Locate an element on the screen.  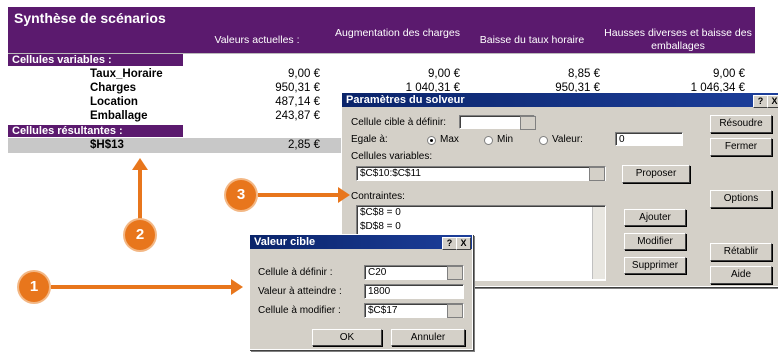
add-button: Ajouter is located at coordinates (655, 217).